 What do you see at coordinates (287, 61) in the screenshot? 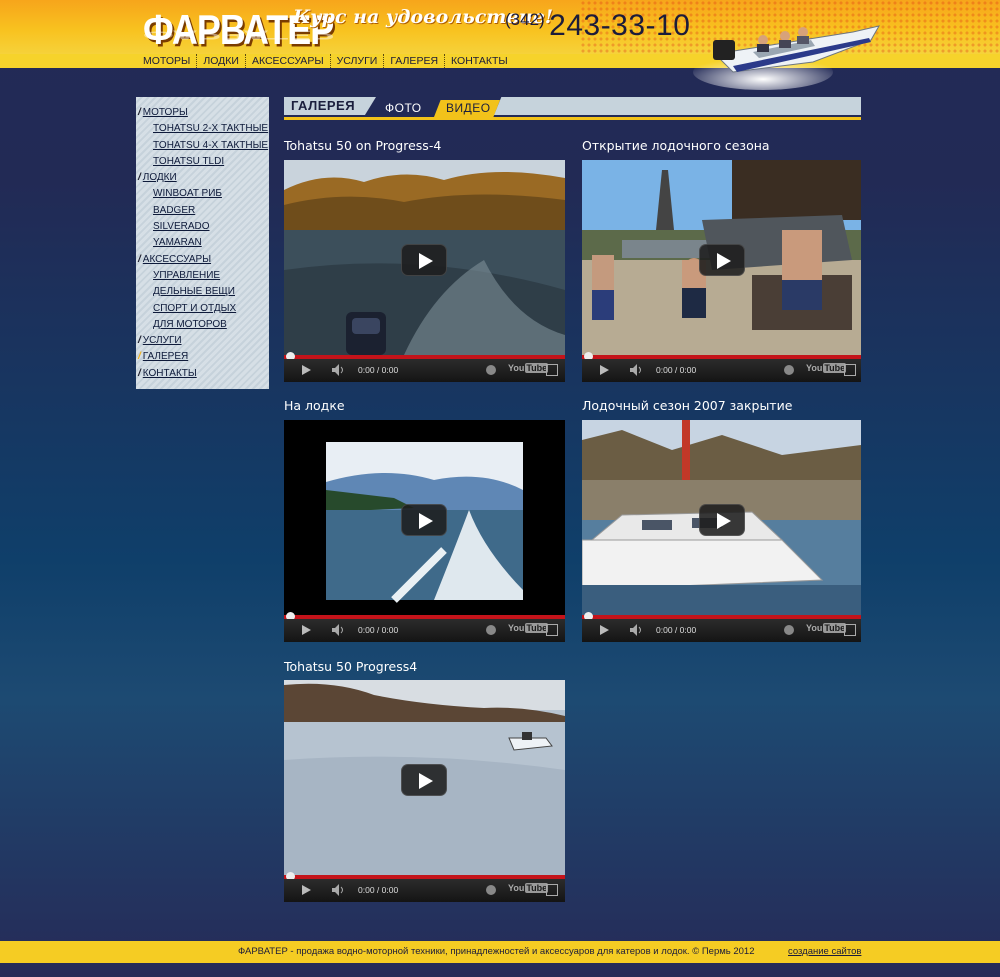
I see `nav-item-accessories: АКСЕССУАРЫ` at bounding box center [287, 61].